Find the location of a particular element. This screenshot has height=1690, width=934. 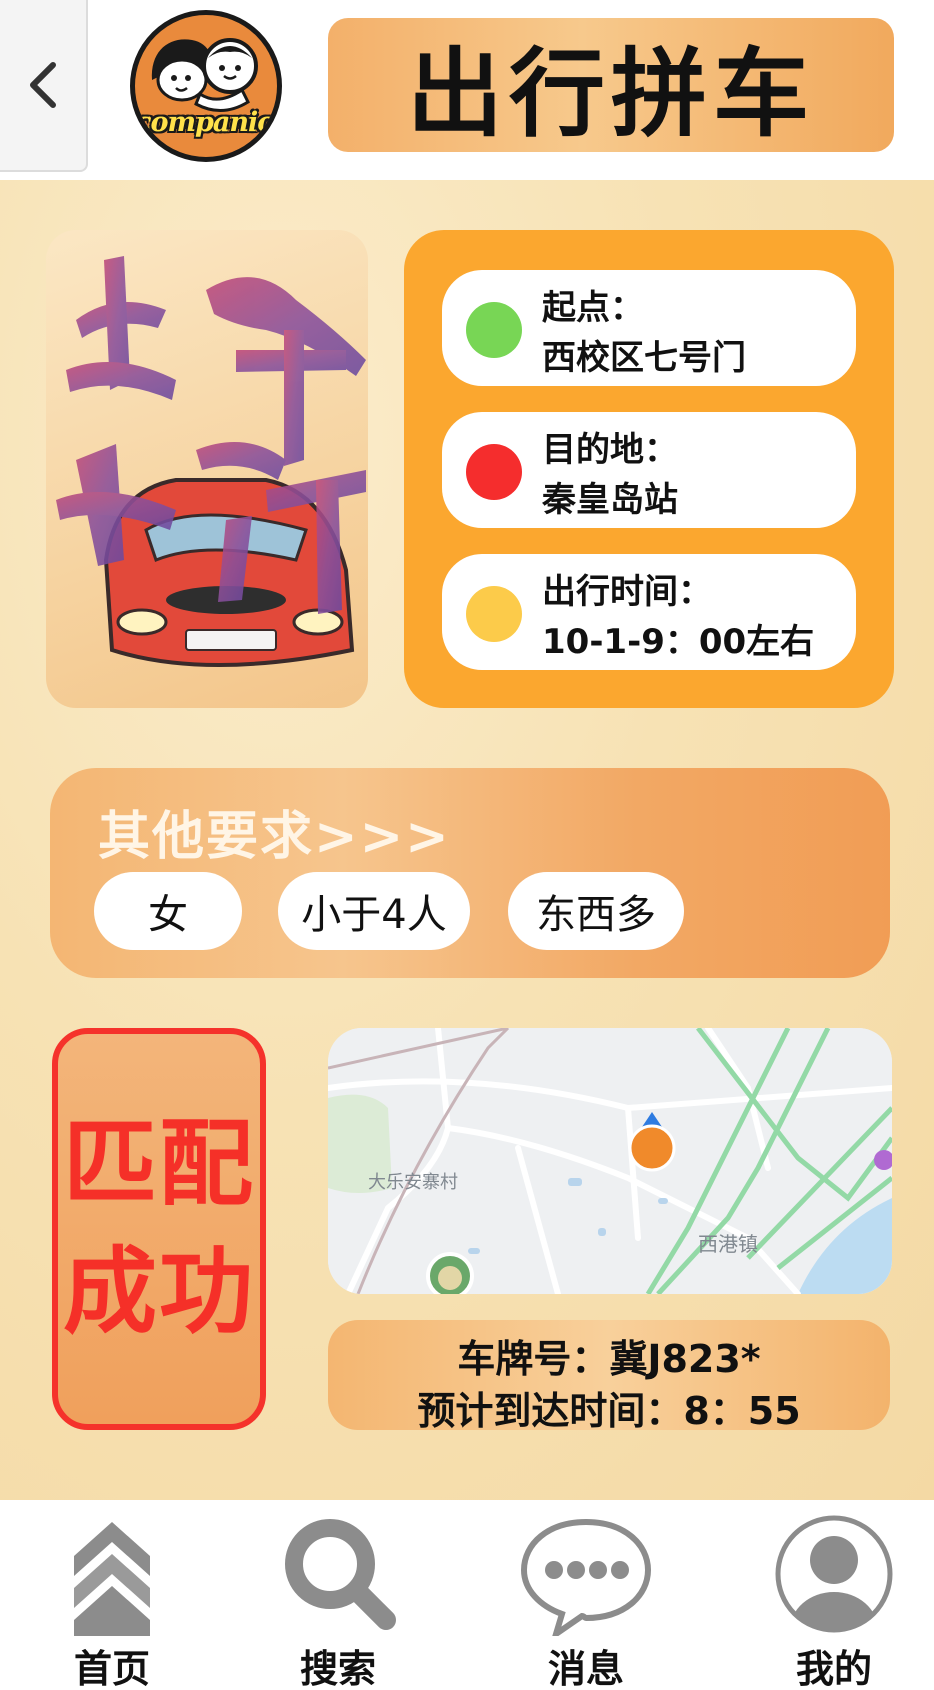

destination-label: 目的地： is located at coordinates (610, 450).